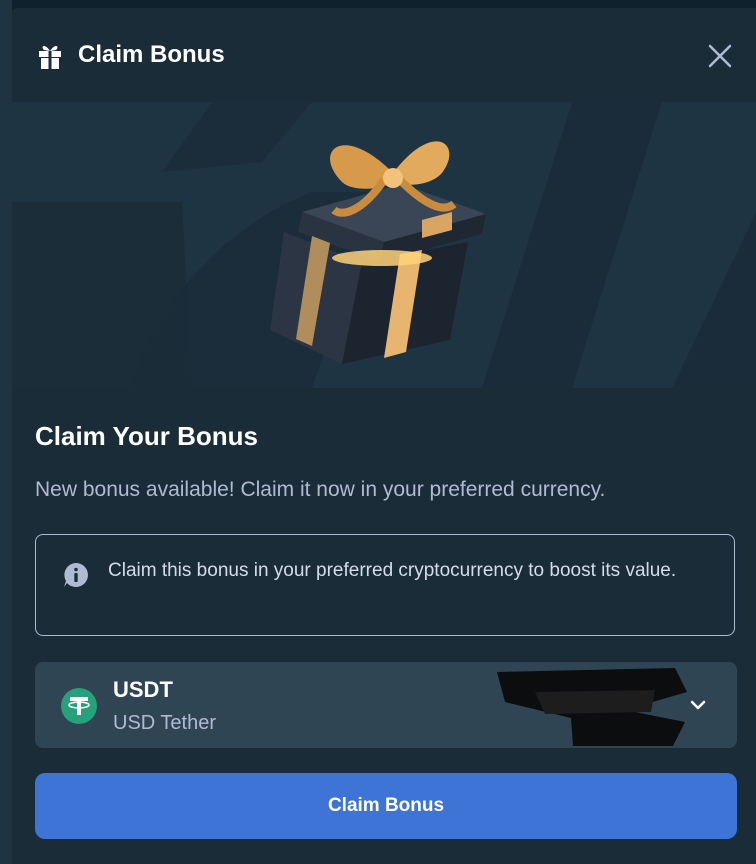 This screenshot has height=864, width=756. Describe the element at coordinates (79, 706) in the screenshot. I see `tether-icon` at that location.